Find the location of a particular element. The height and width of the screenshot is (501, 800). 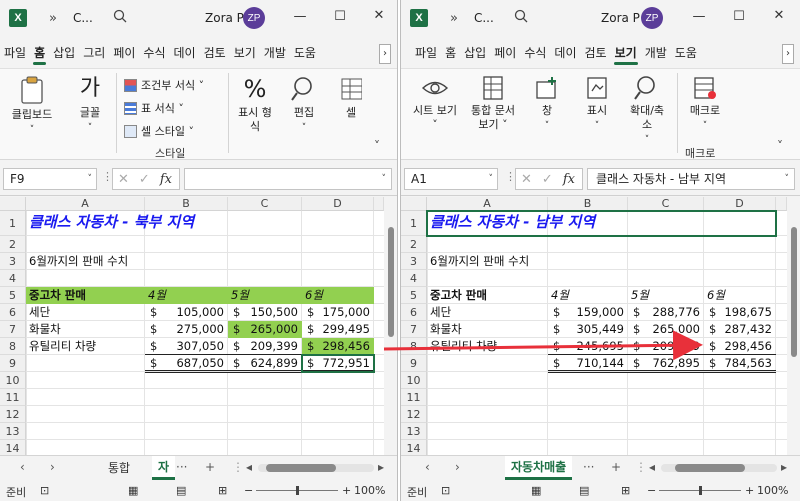

name-box: A1 ˅ is located at coordinates (451, 179).